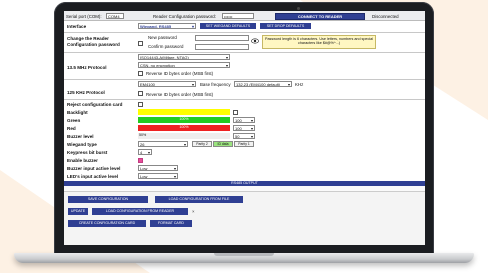 The height and width of the screenshot is (273, 488). What do you see at coordinates (235, 112) in the screenshot?
I see `backlight-checkbox` at bounding box center [235, 112].